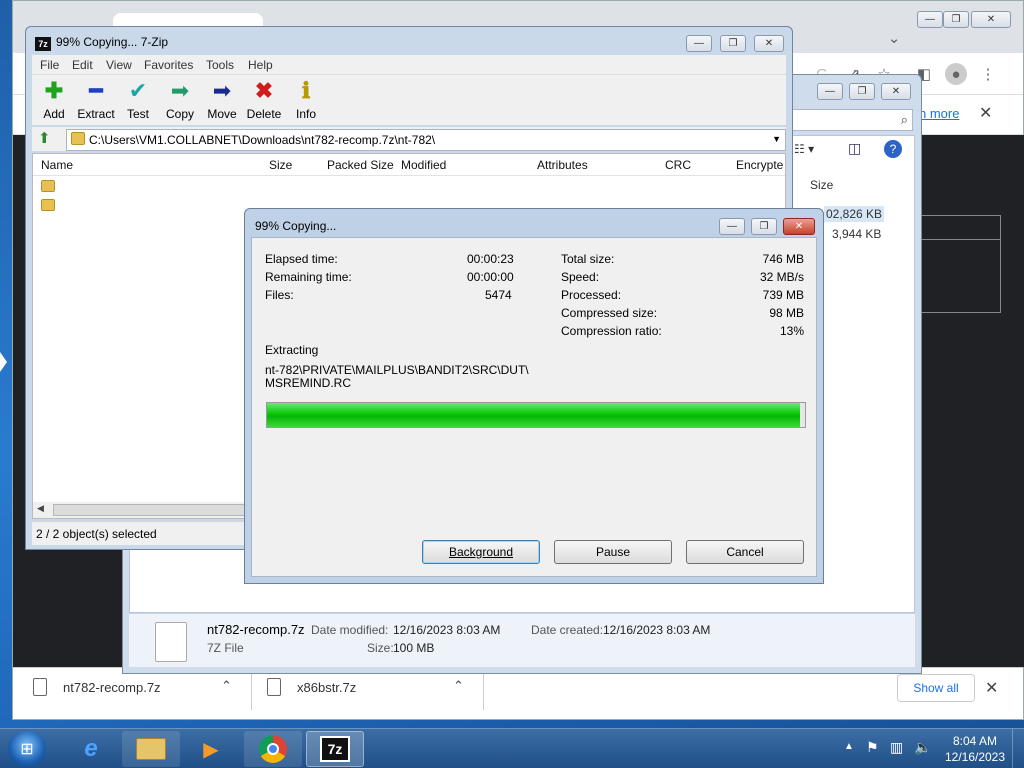  Describe the element at coordinates (733, 43) in the screenshot. I see `7zip-restore-button: ❐` at that location.